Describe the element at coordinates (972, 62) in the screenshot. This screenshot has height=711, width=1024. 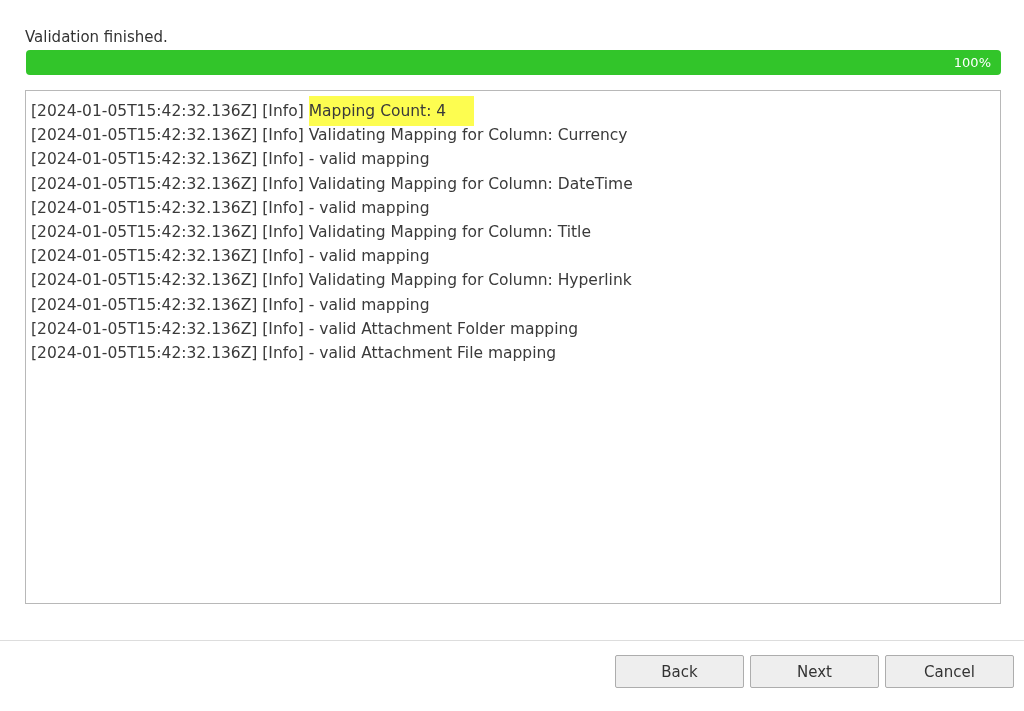
I see `progress-percentage: 100%` at that location.